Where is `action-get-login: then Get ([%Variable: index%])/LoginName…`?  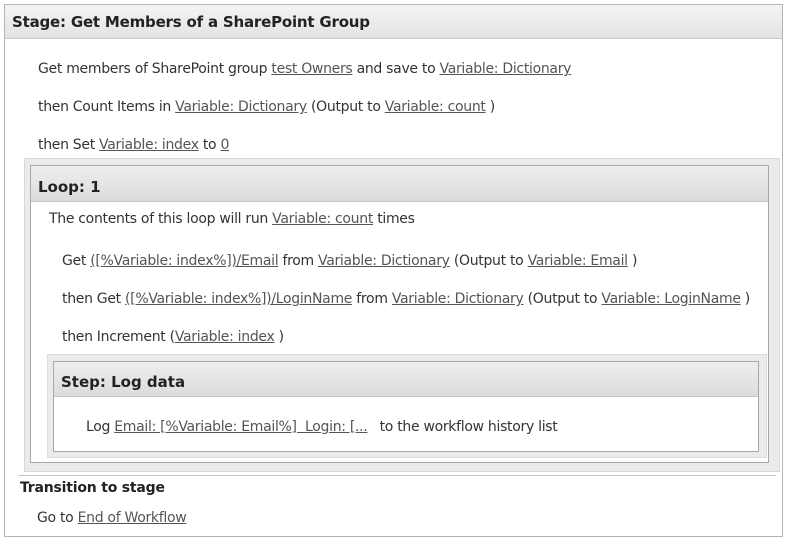
action-get-login: then Get ([%Variable: index%])/LoginName… is located at coordinates (406, 299).